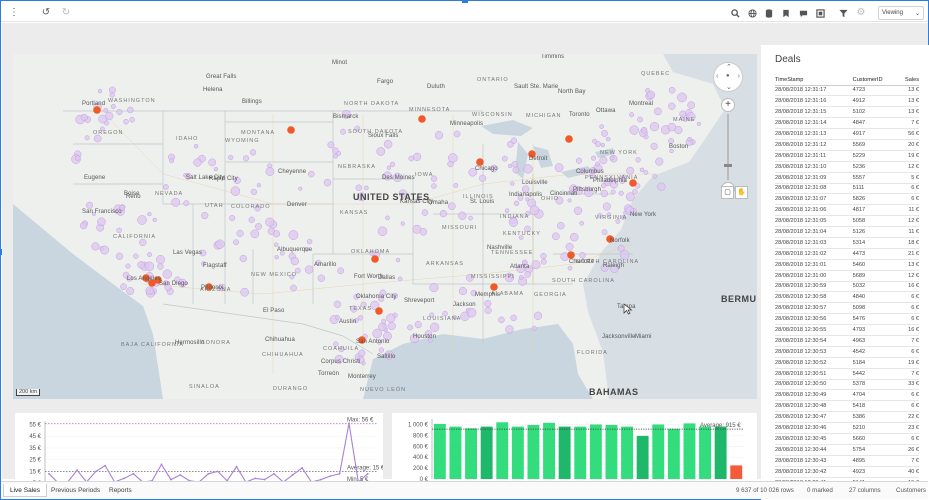 This screenshot has height=500, width=929. Describe the element at coordinates (847, 91) in the screenshot. I see `table-row: 28/08/2018 12:31:17 4723 13 €` at that location.